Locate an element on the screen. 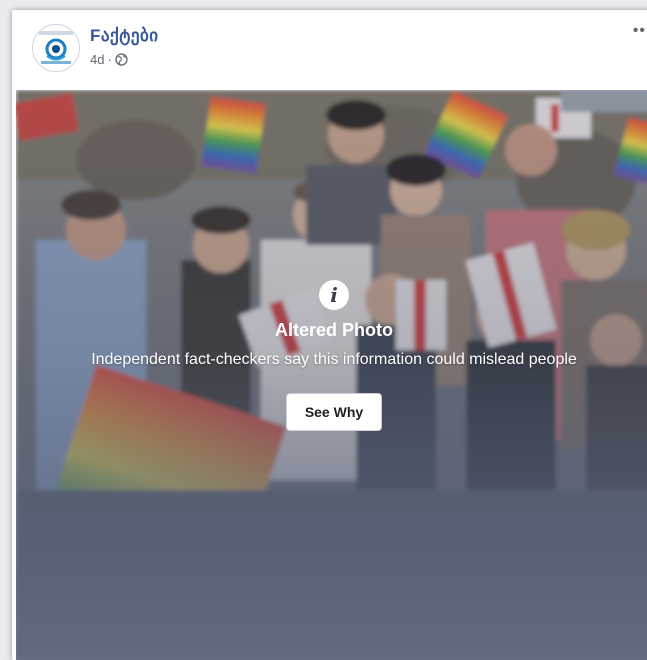 The width and height of the screenshot is (647, 660). post-meta: 4d · is located at coordinates (109, 59).